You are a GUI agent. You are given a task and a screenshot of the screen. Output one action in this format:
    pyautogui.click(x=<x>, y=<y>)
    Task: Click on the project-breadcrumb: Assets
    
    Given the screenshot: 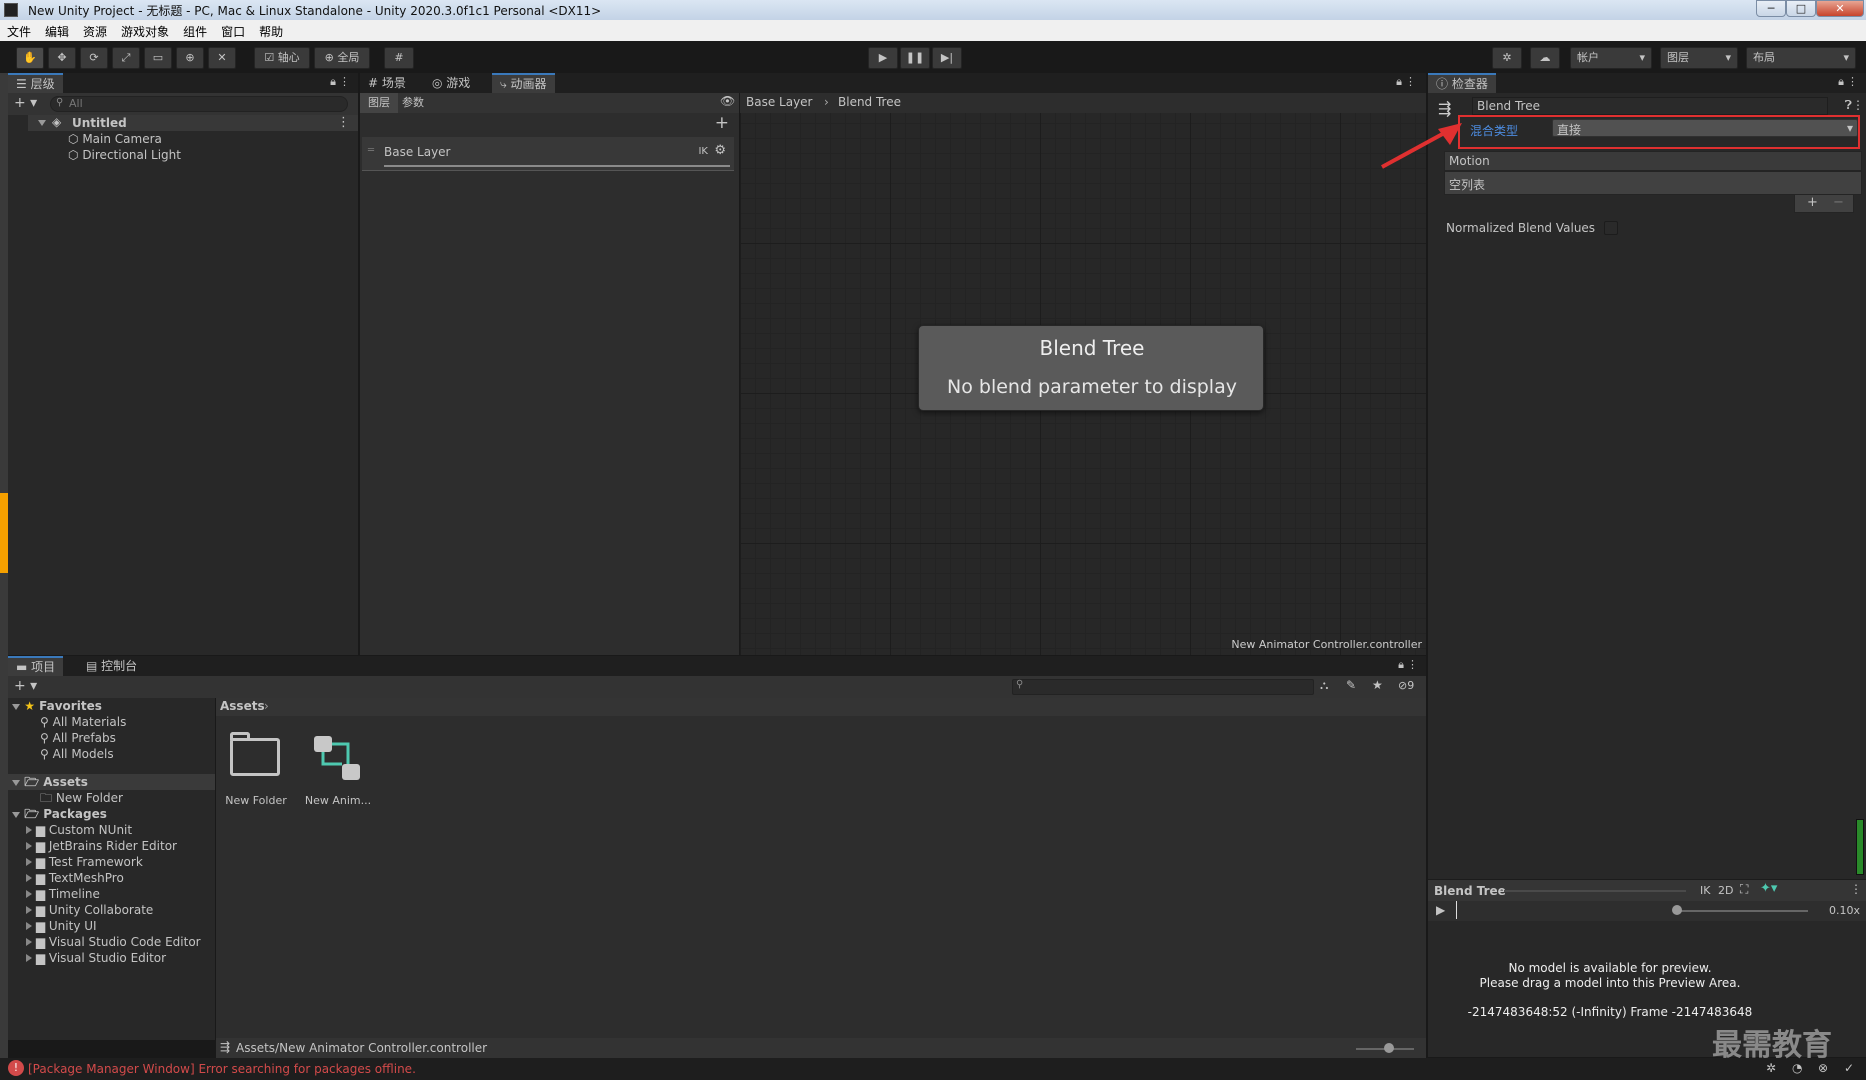 What is the action you would take?
    pyautogui.click(x=242, y=706)
    